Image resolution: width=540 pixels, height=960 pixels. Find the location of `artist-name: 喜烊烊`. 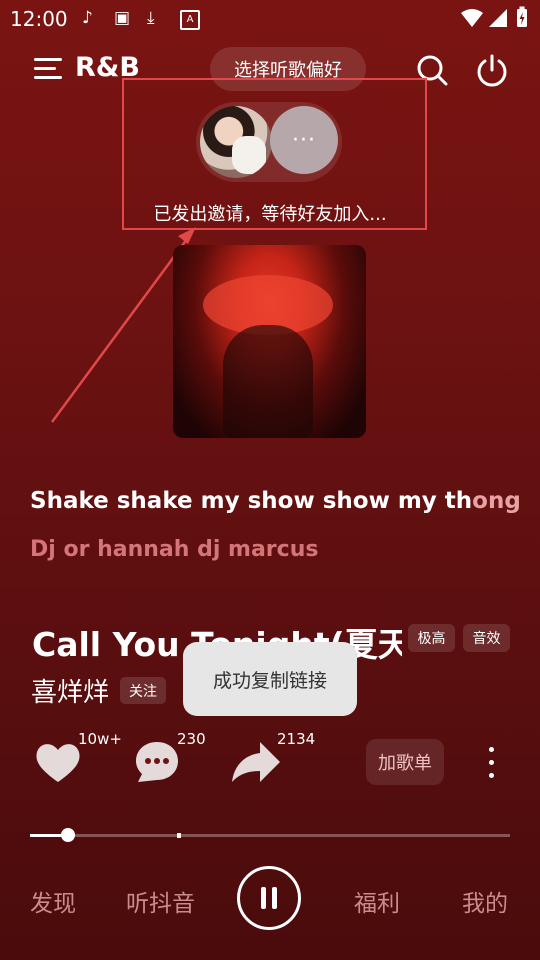

artist-name: 喜烊烊 is located at coordinates (70, 690).